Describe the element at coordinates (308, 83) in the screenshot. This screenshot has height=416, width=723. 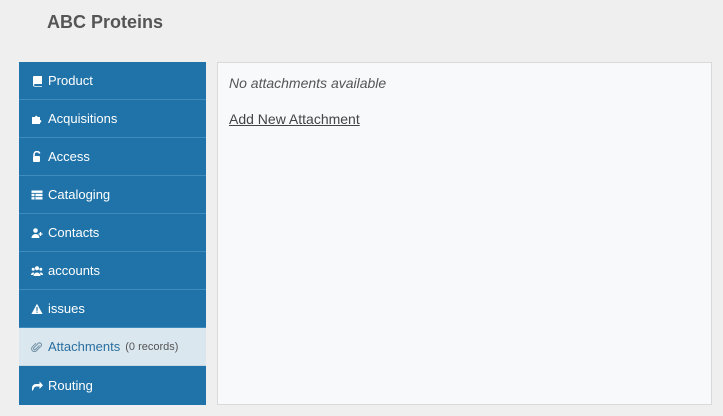
I see `empty-state-message: No attachments available` at that location.